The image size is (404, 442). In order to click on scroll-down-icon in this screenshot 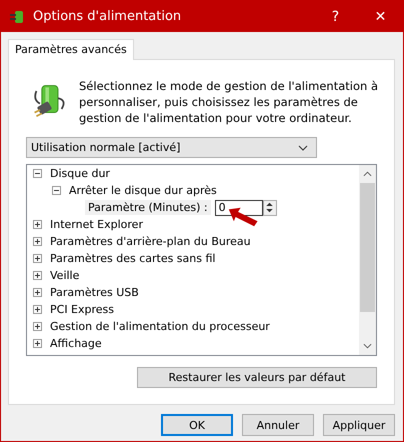, I will do `click(367, 346)`.